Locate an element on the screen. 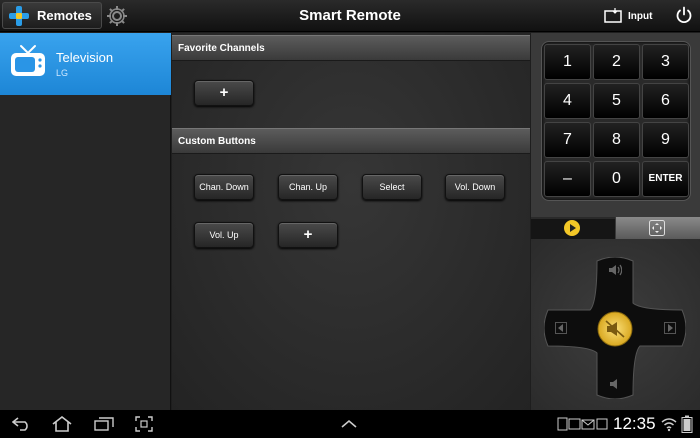  action-bar: Remotes Smart Remote Input is located at coordinates (350, 16).